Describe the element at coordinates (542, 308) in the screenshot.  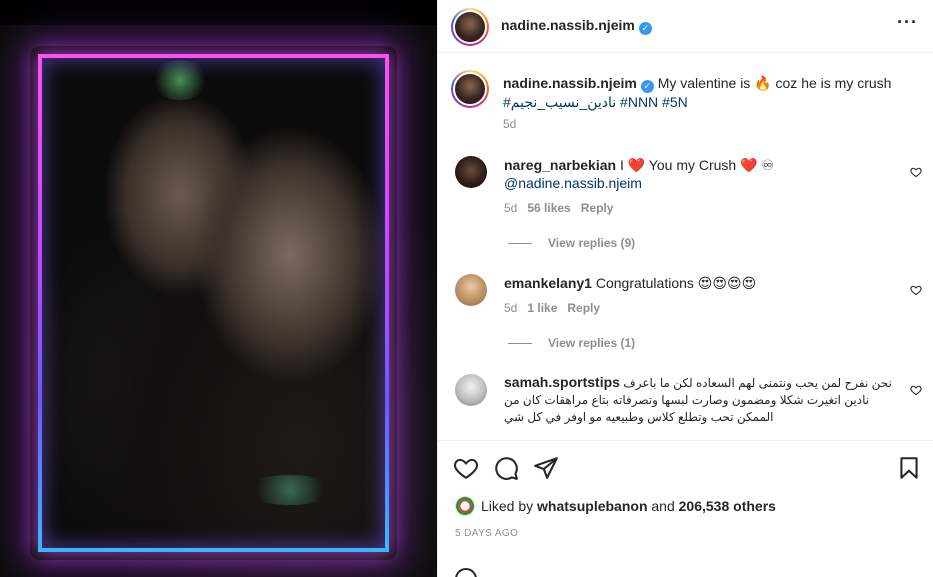
I see `comment-likes: 1 like` at that location.